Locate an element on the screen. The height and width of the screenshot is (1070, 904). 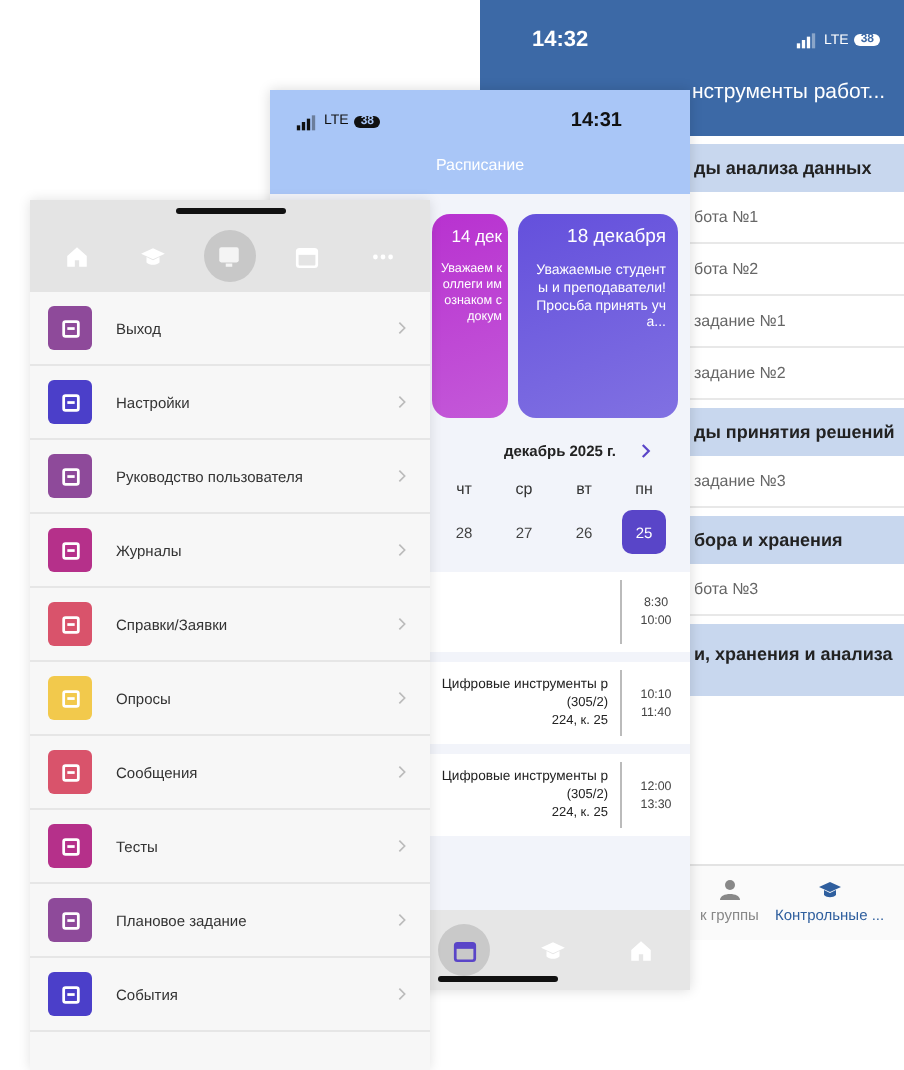
nav-tab is located at coordinates (464, 950).